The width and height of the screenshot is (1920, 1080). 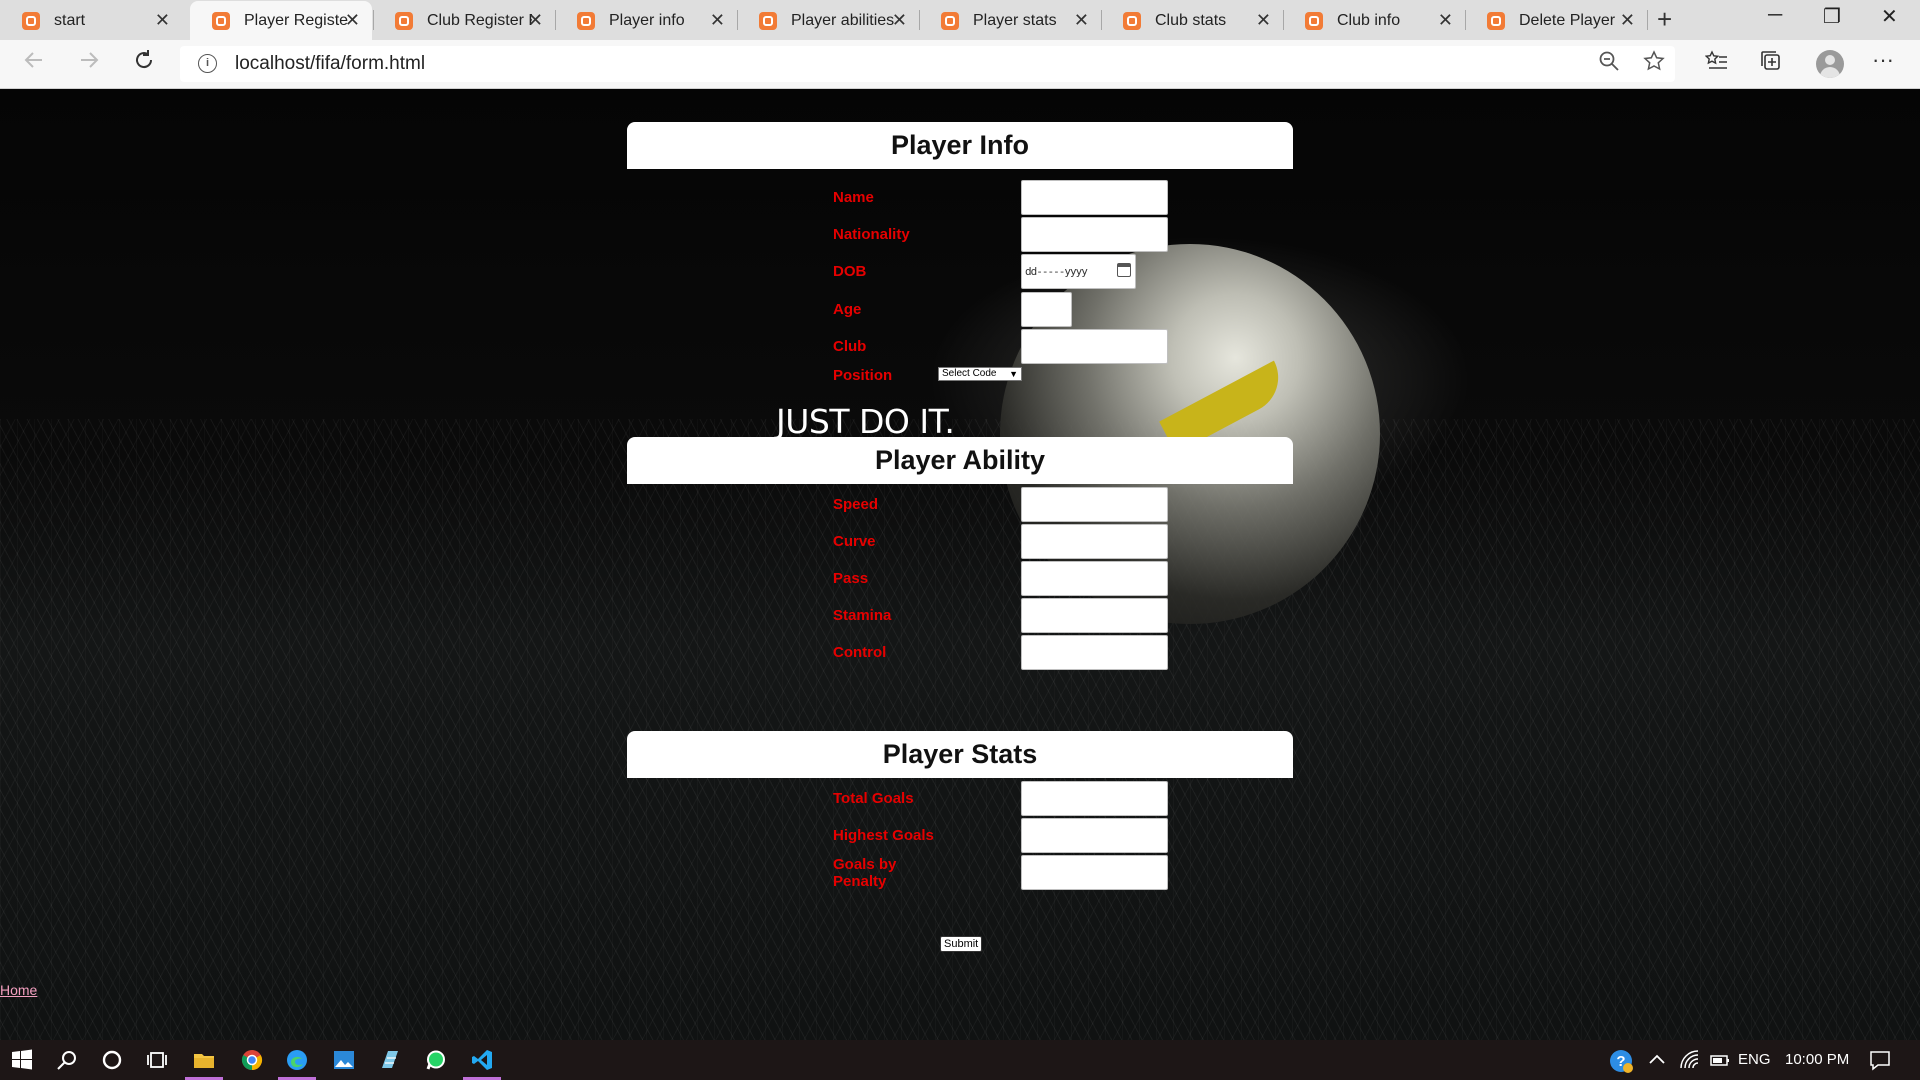 What do you see at coordinates (344, 1060) in the screenshot?
I see `photos-icon` at bounding box center [344, 1060].